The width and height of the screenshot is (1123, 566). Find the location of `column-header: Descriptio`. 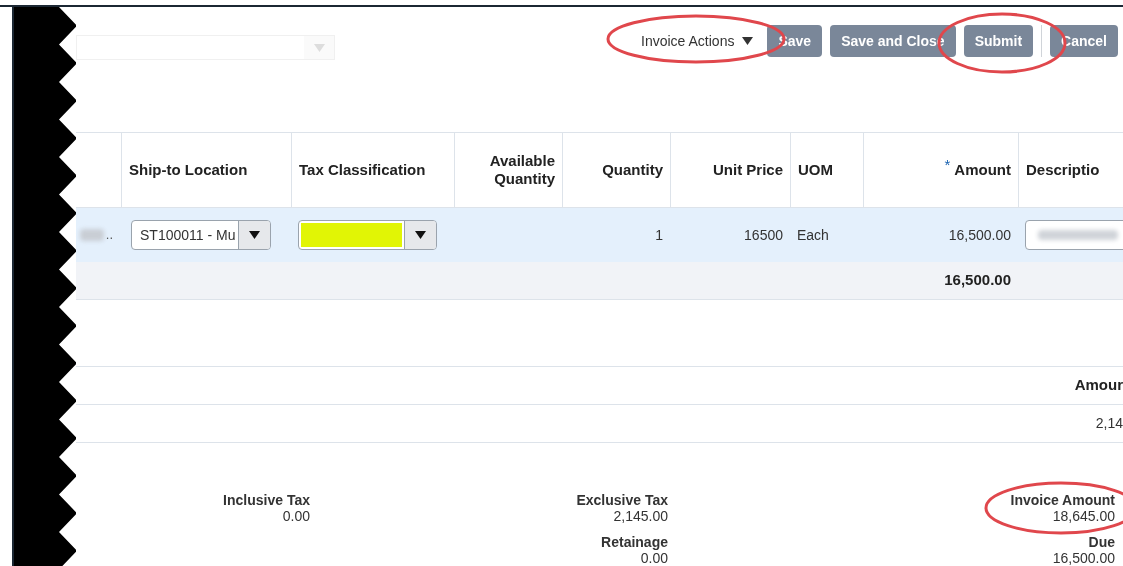

column-header: Descriptio is located at coordinates (1063, 170).